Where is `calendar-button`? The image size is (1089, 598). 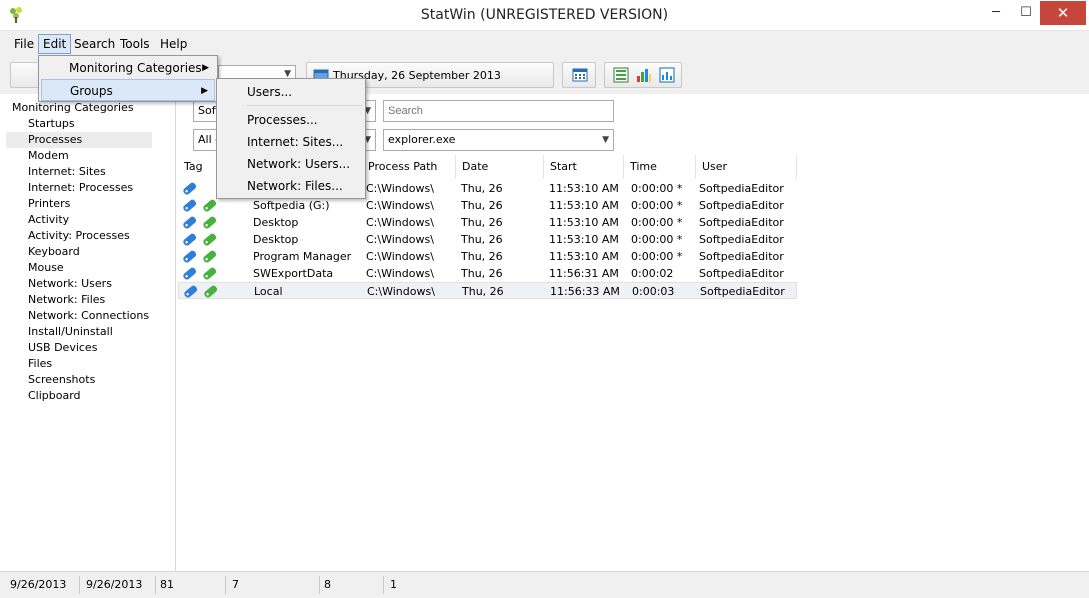 calendar-button is located at coordinates (579, 75).